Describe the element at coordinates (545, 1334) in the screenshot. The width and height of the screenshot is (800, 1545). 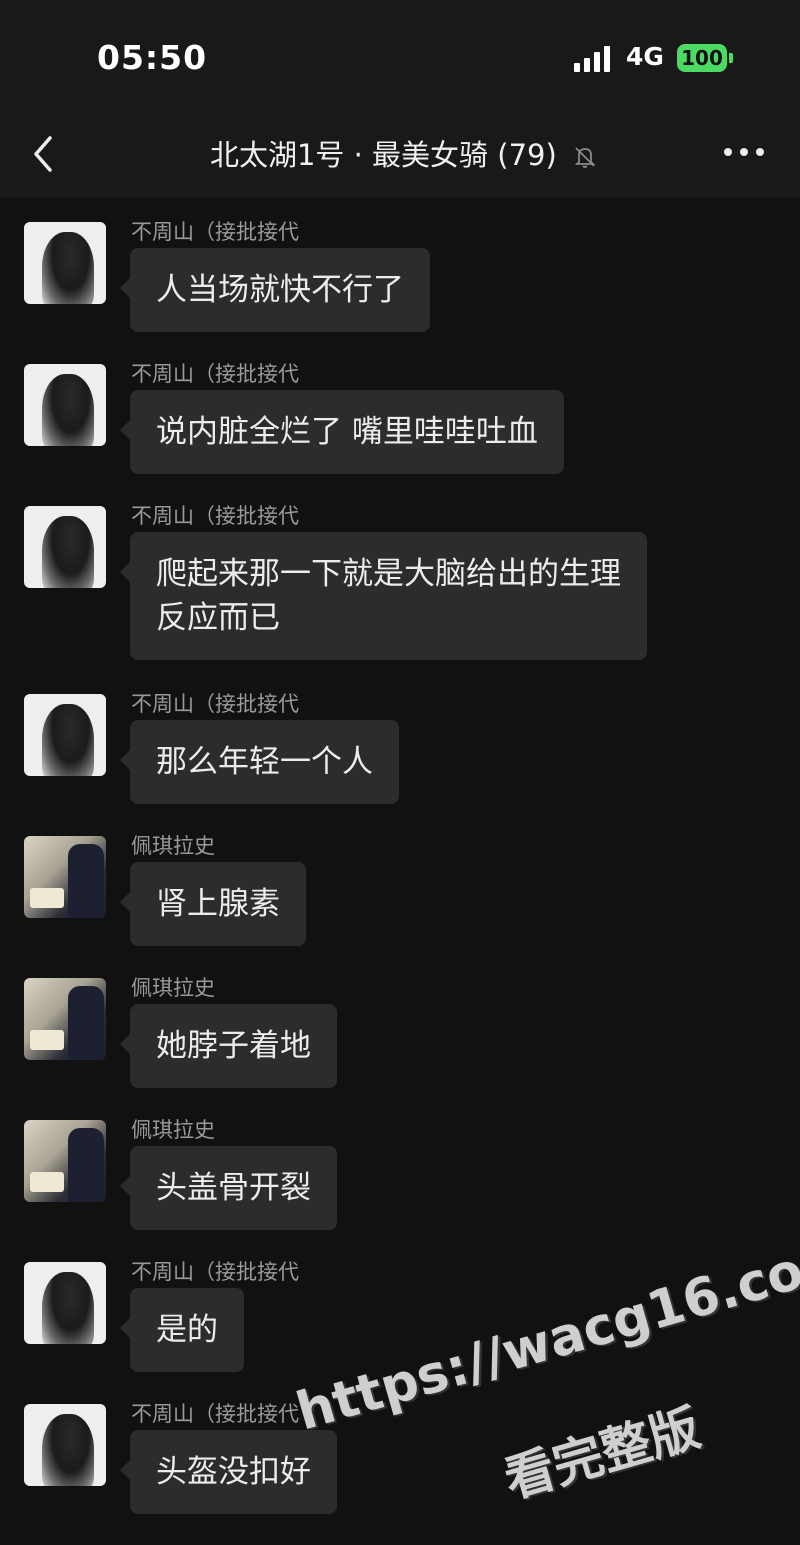
I see `watermark-url: https://wacg16.com` at that location.